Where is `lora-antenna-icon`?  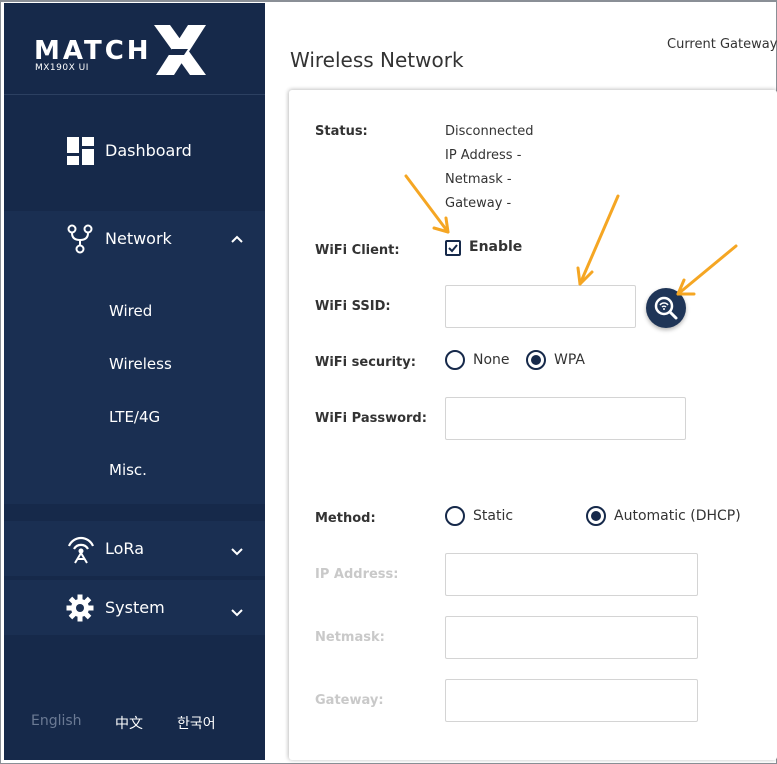
lora-antenna-icon is located at coordinates (81, 550).